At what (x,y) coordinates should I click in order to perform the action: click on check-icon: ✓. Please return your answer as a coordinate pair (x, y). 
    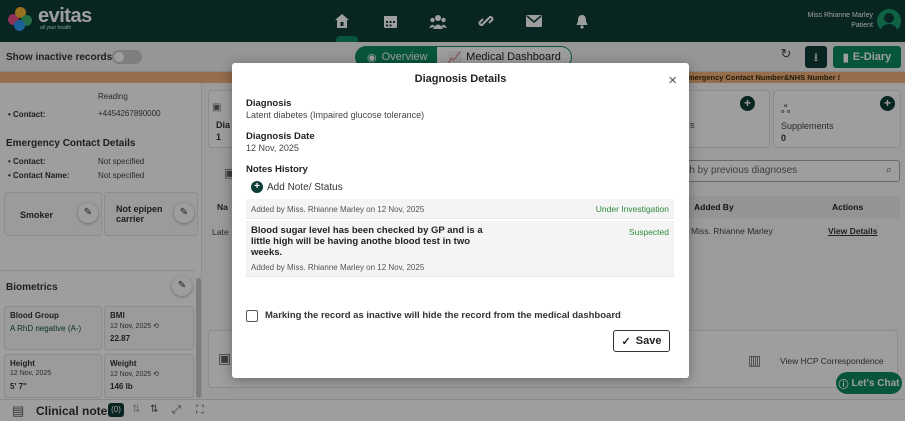
    Looking at the image, I should click on (626, 341).